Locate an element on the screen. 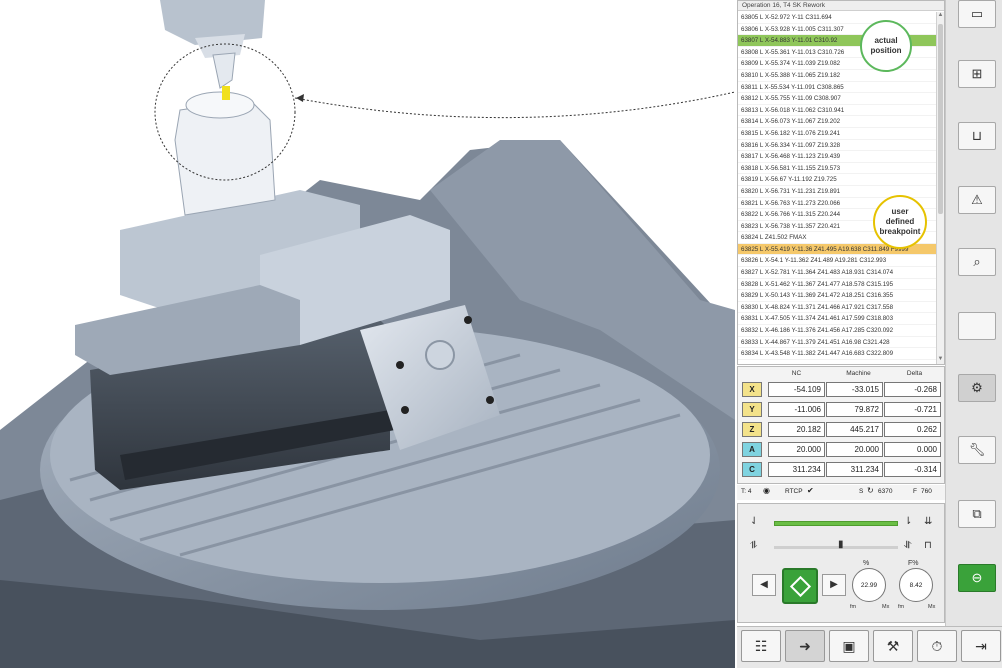 This screenshot has height=668, width=1002. axis-row: C 311.234 311.234 -0.314 is located at coordinates (843, 469).